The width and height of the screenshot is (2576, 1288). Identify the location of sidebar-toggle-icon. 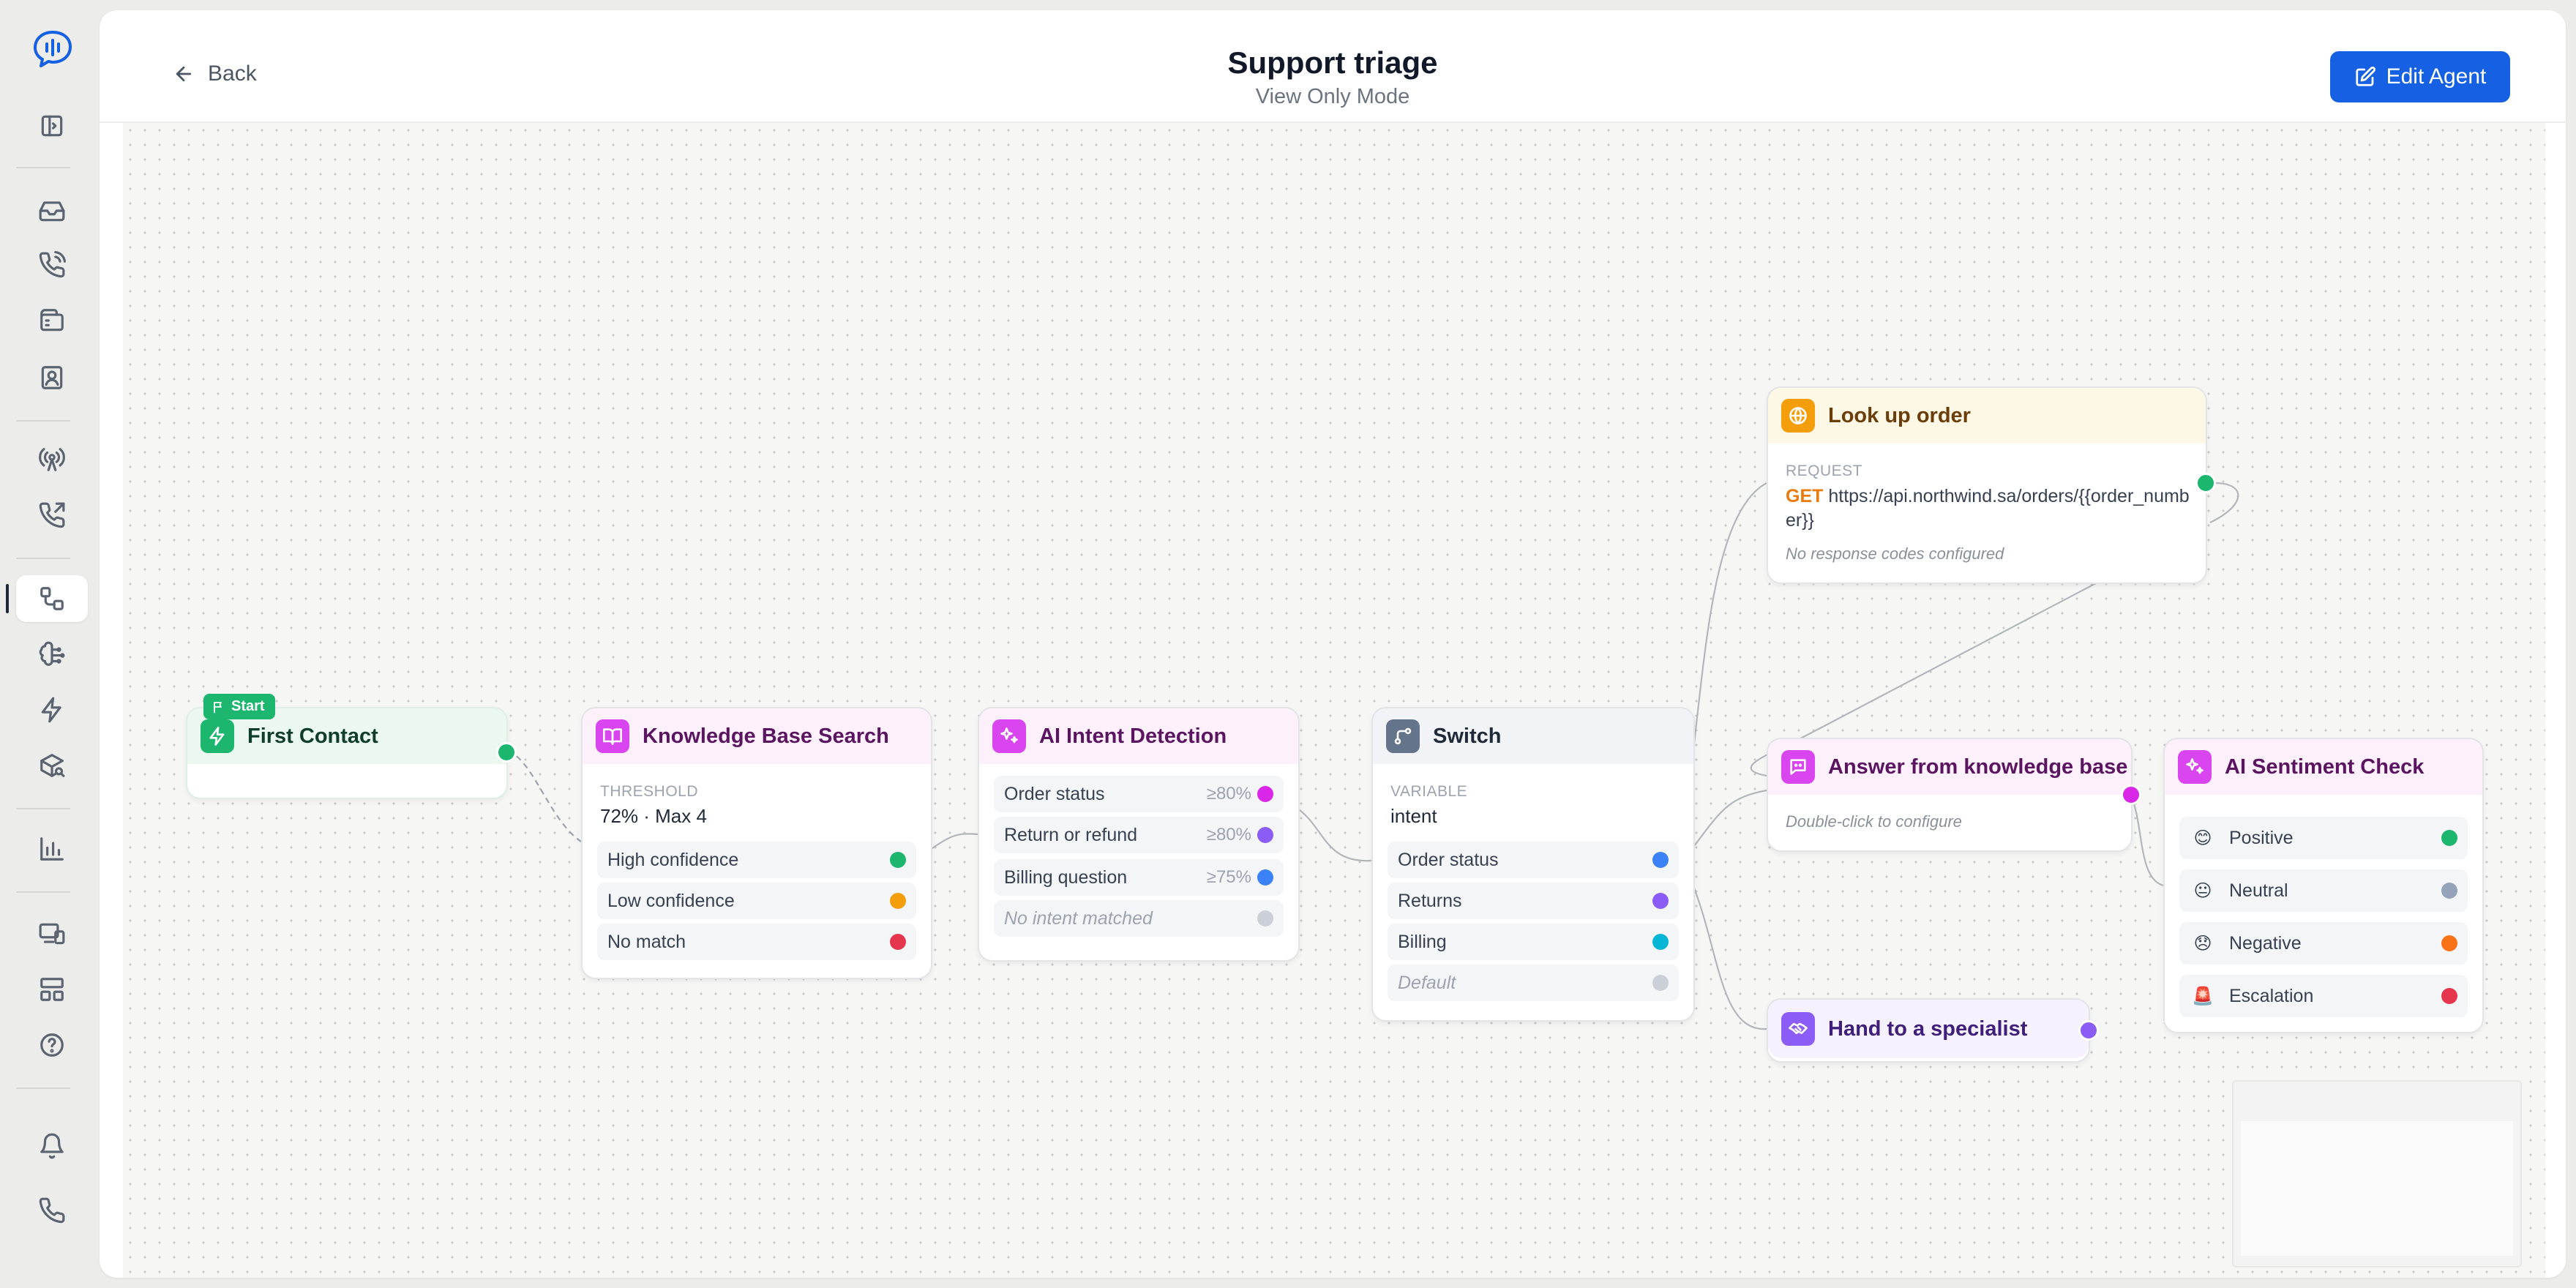
(52, 125).